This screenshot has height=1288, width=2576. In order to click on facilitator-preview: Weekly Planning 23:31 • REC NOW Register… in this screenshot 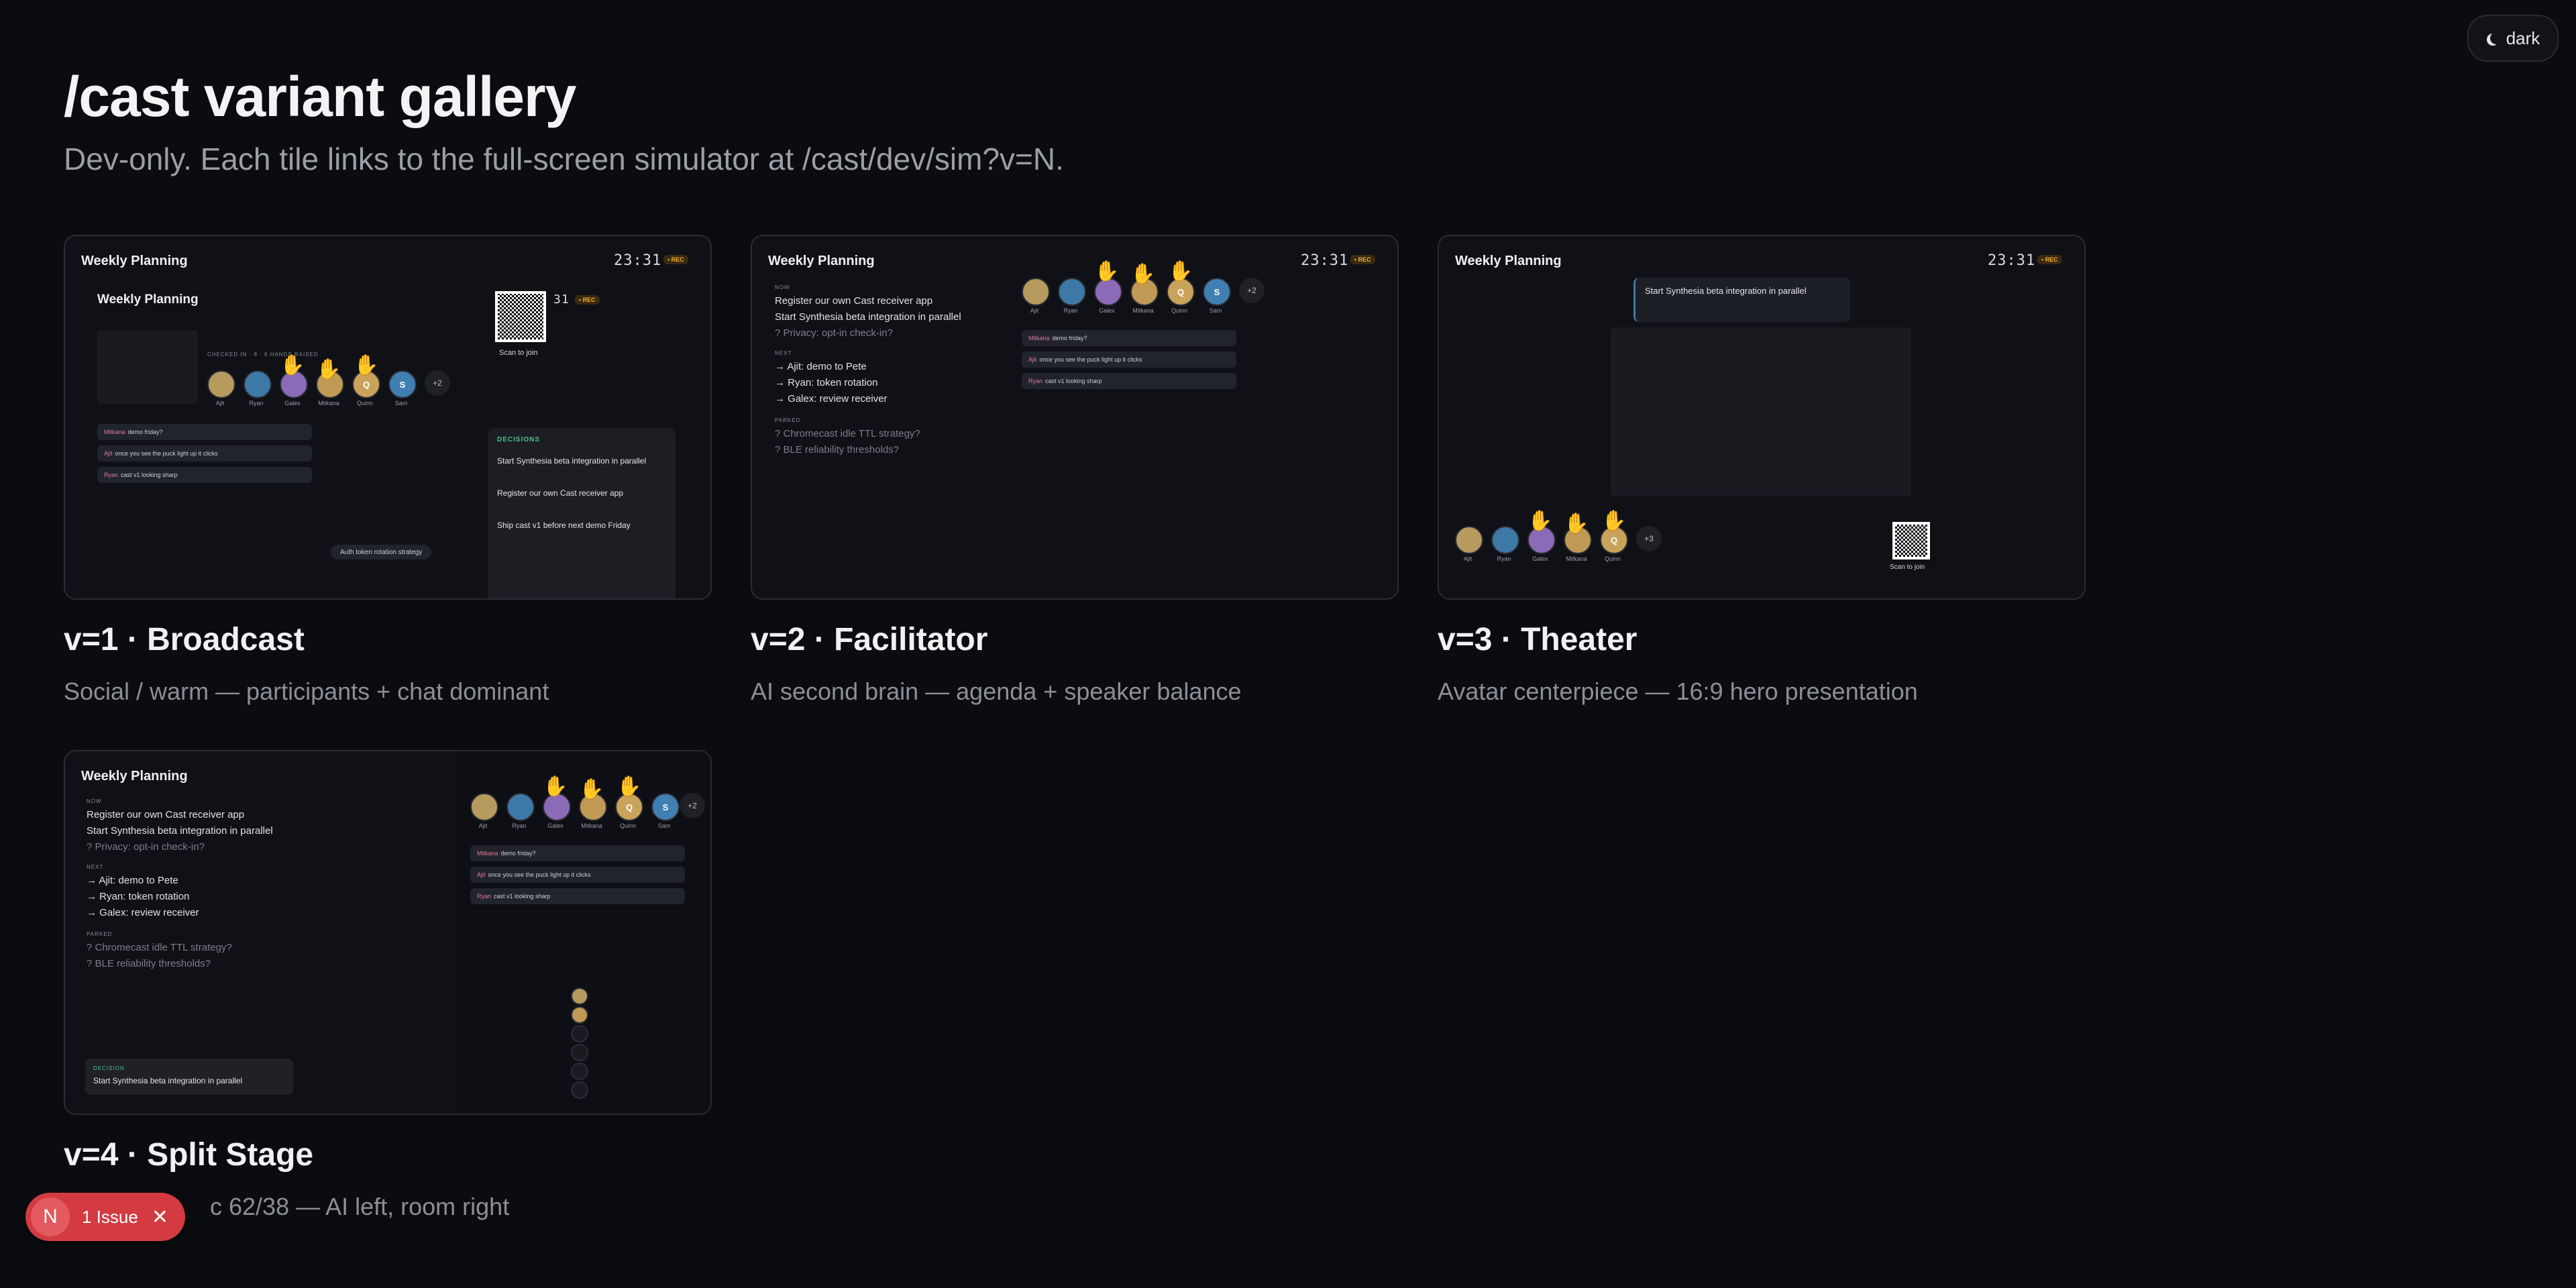, I will do `click(1075, 417)`.